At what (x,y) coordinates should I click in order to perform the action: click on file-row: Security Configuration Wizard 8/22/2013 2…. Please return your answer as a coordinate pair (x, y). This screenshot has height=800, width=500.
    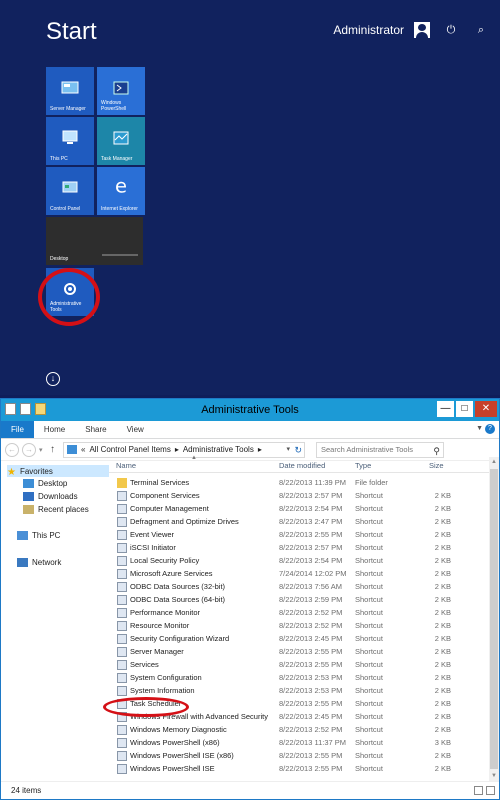
    Looking at the image, I should click on (304, 639).